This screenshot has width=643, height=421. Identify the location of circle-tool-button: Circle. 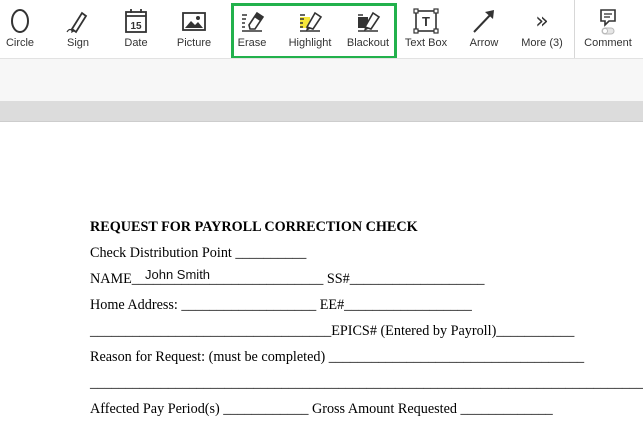
(20, 29).